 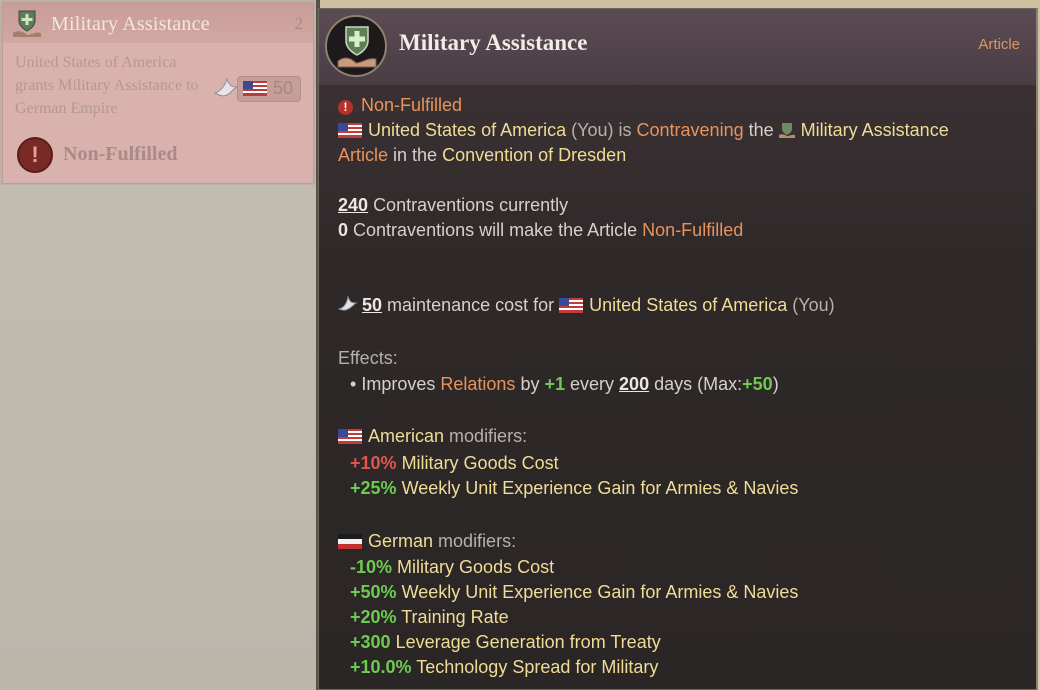 I want to click on you-text: (You) is, so click(x=601, y=130).